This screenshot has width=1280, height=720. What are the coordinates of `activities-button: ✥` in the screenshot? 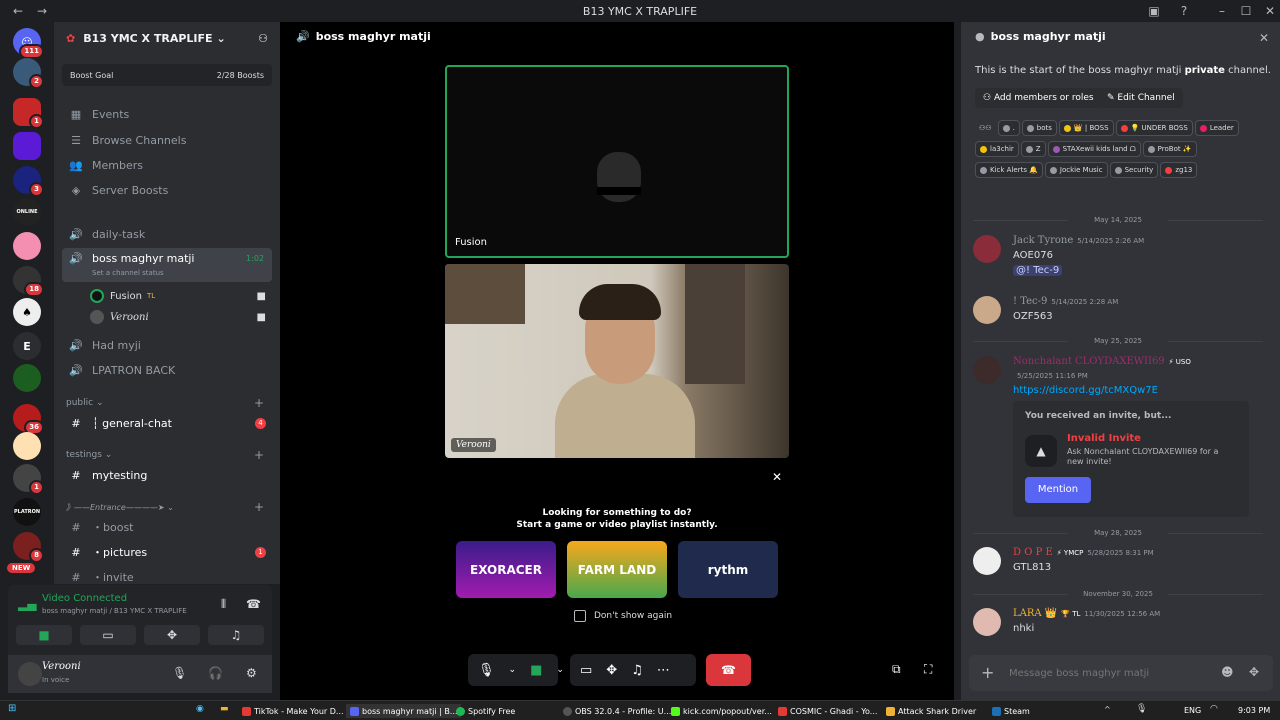 It's located at (172, 635).